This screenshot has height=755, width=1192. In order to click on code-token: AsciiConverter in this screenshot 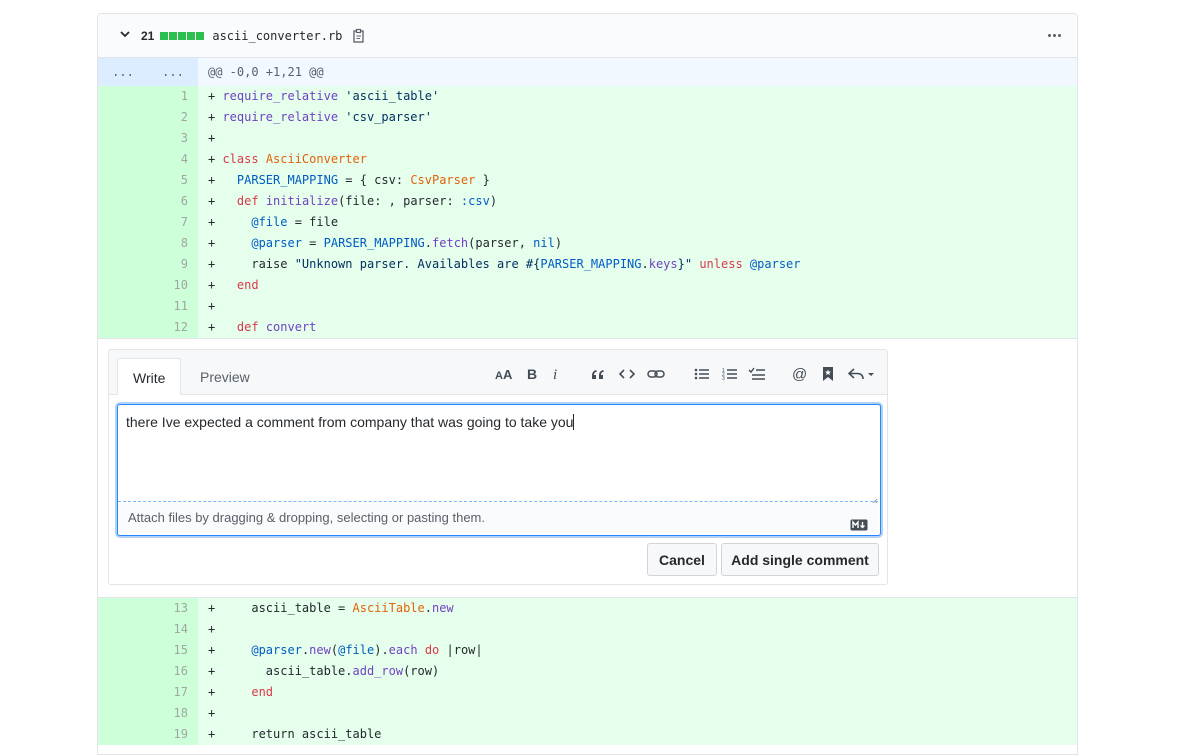, I will do `click(316, 159)`.